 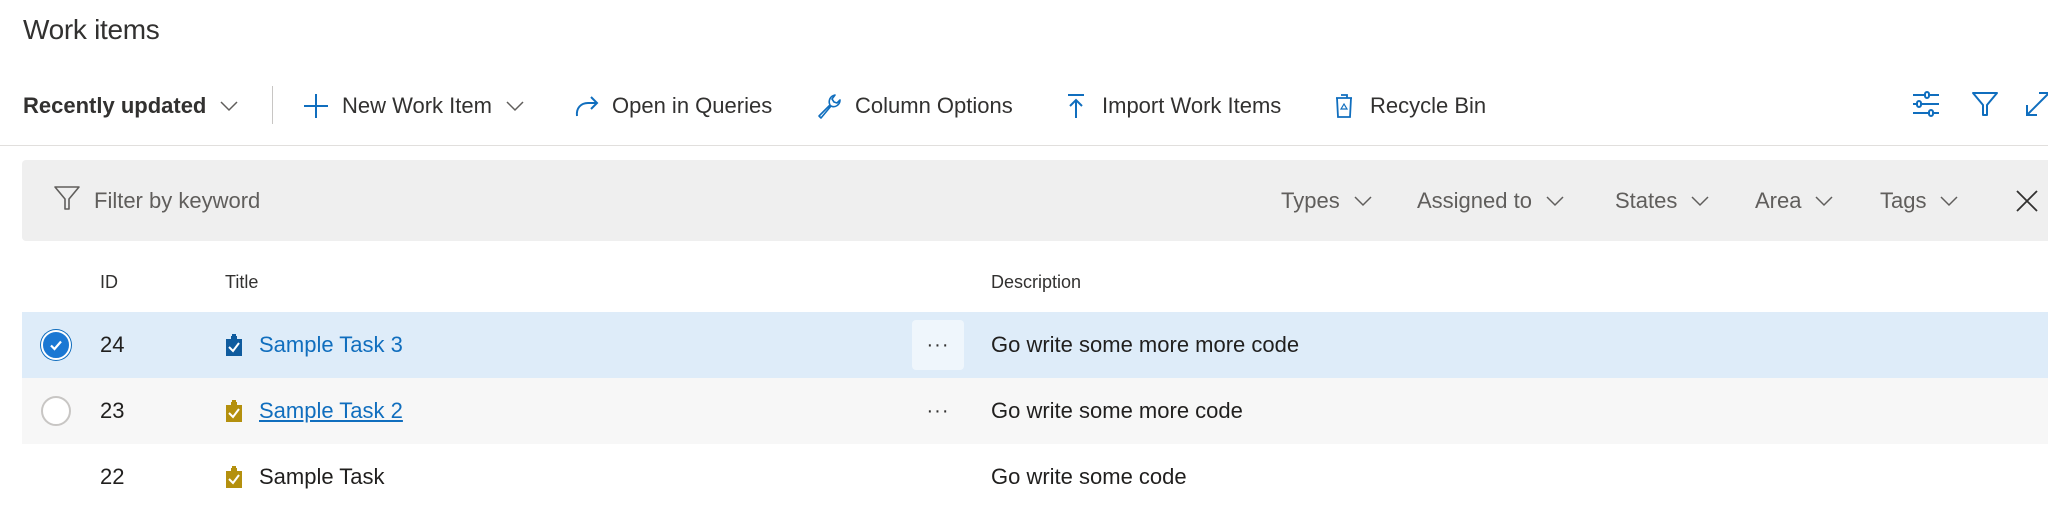 I want to click on fullscreen-button, so click(x=2033, y=106).